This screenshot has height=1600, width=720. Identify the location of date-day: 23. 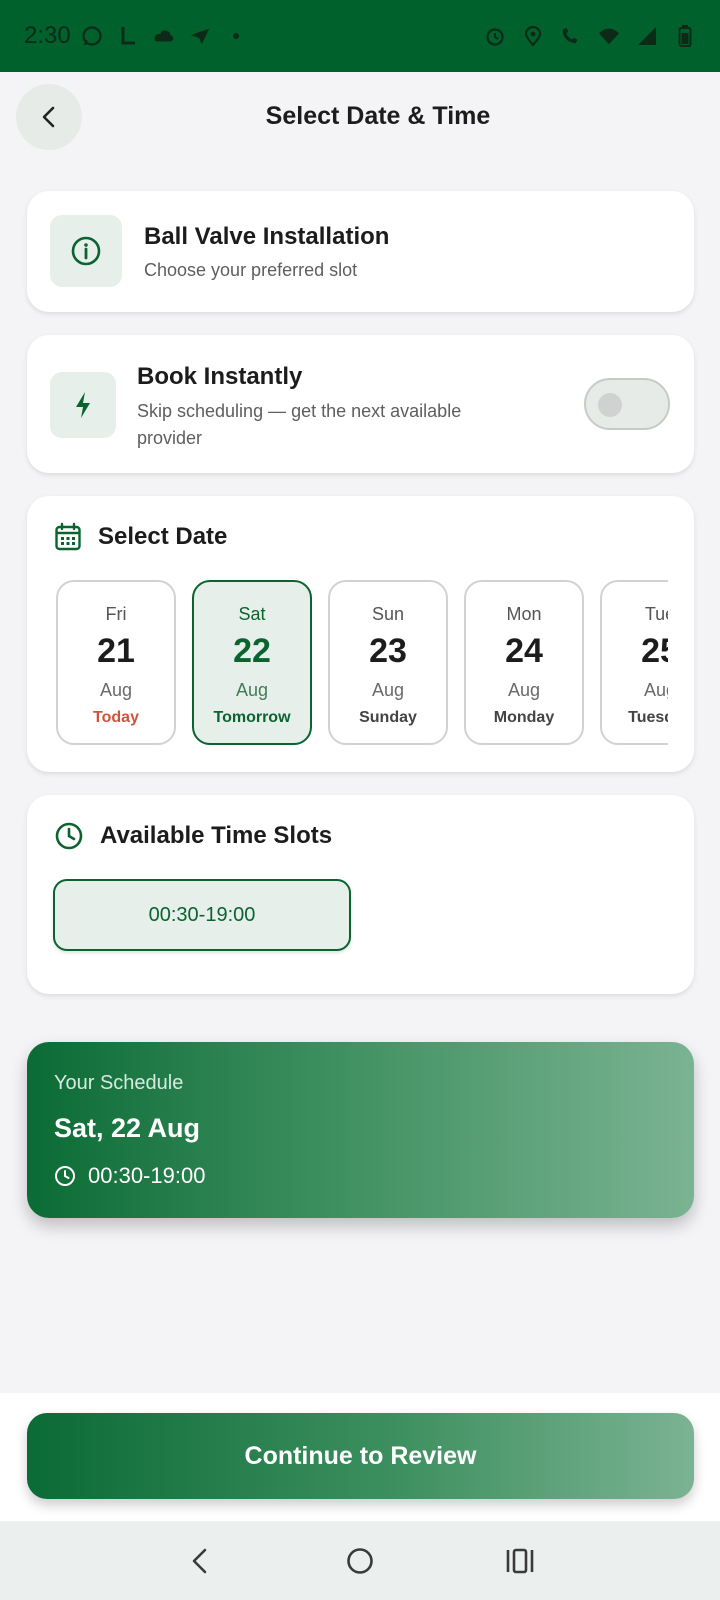
(388, 651).